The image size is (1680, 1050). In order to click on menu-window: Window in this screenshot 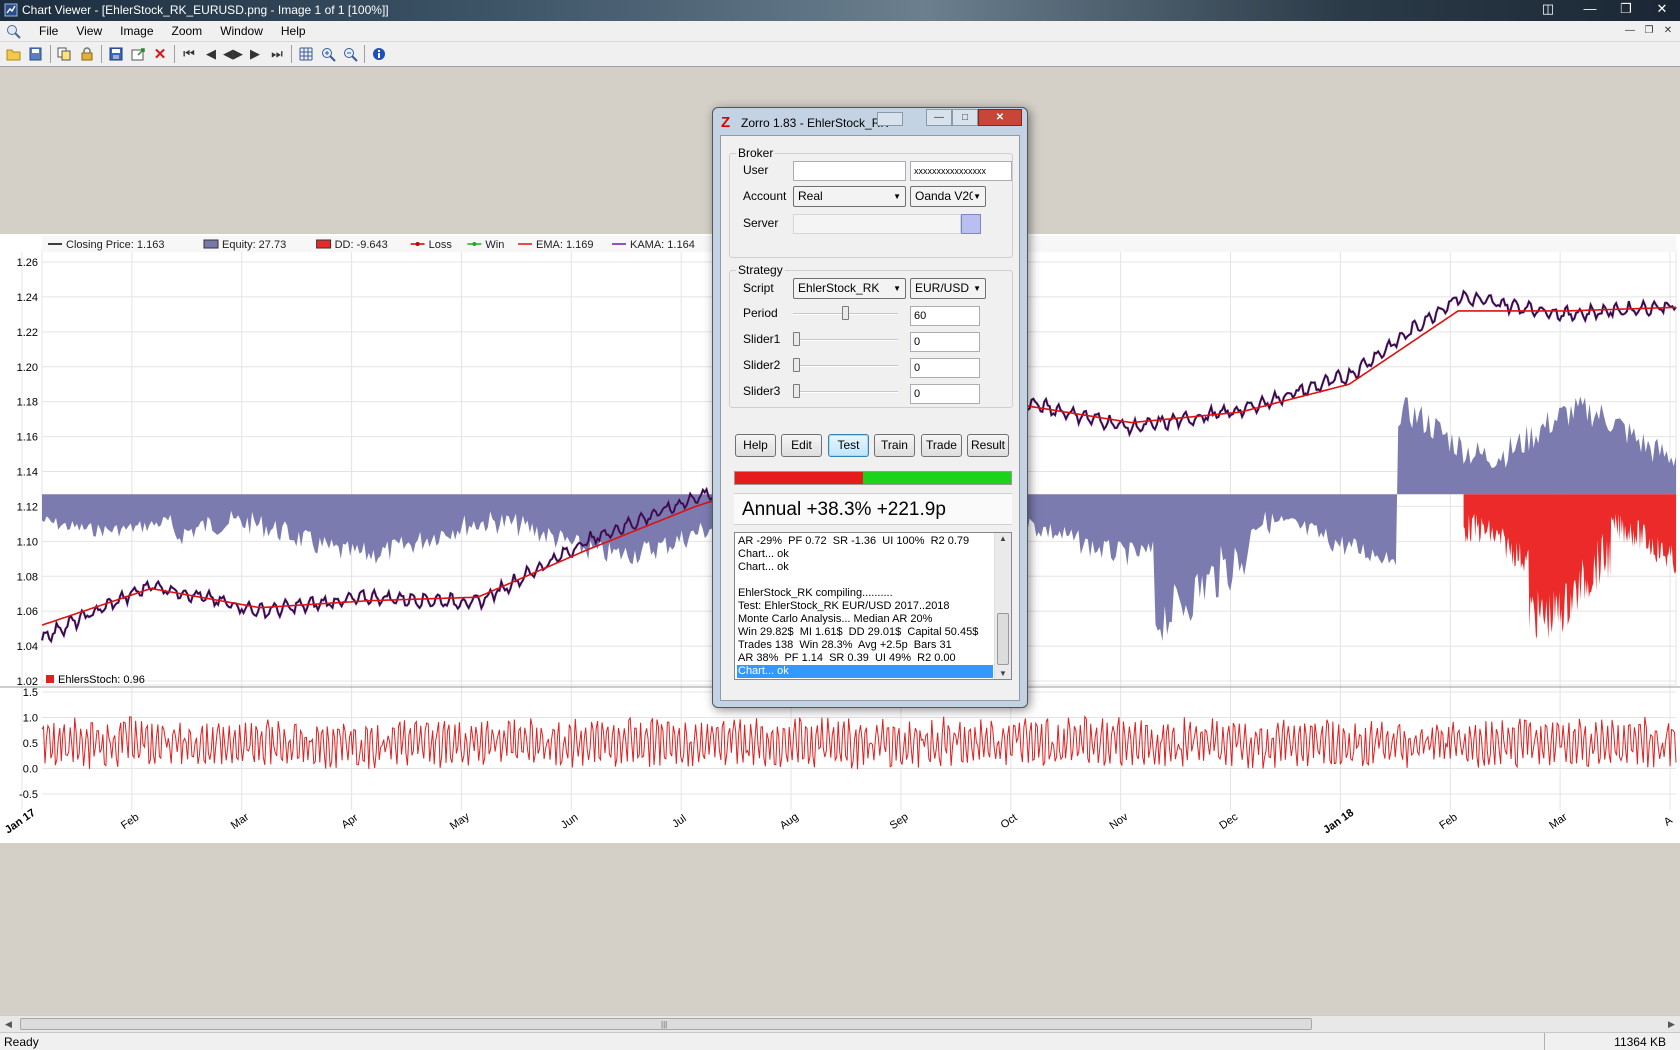, I will do `click(241, 31)`.